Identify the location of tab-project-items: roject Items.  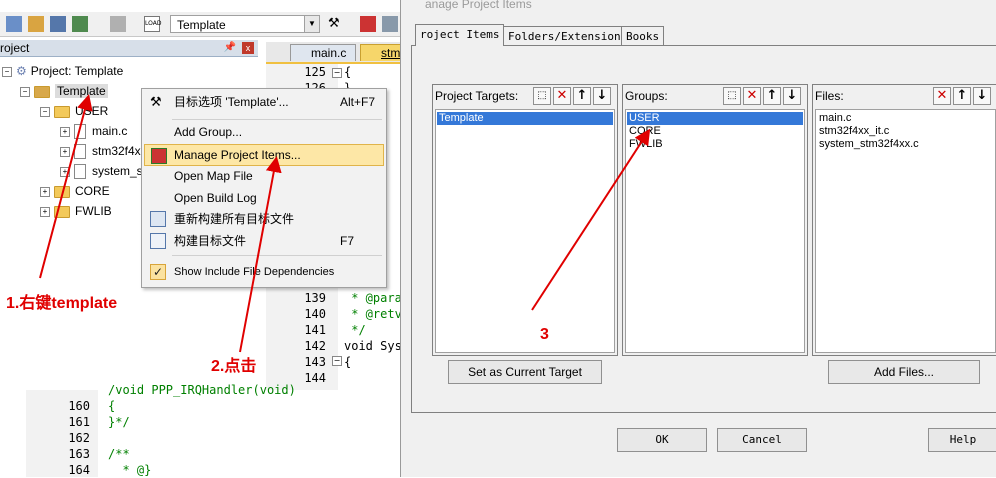
(460, 35).